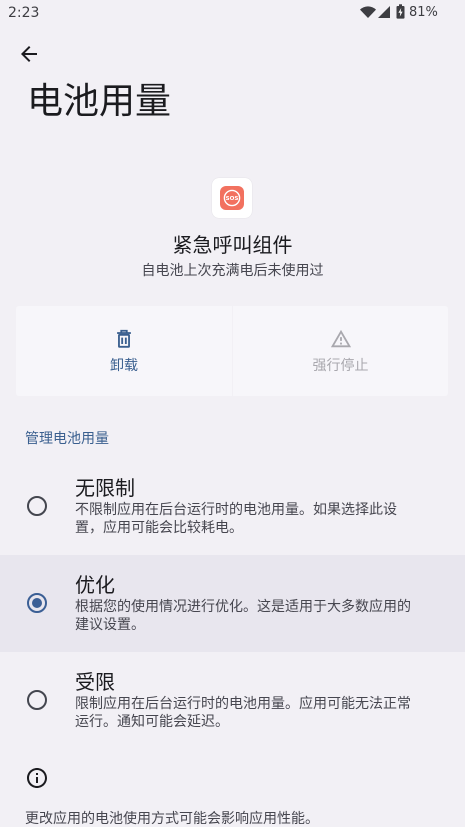  I want to click on cell-signal-icon, so click(384, 12).